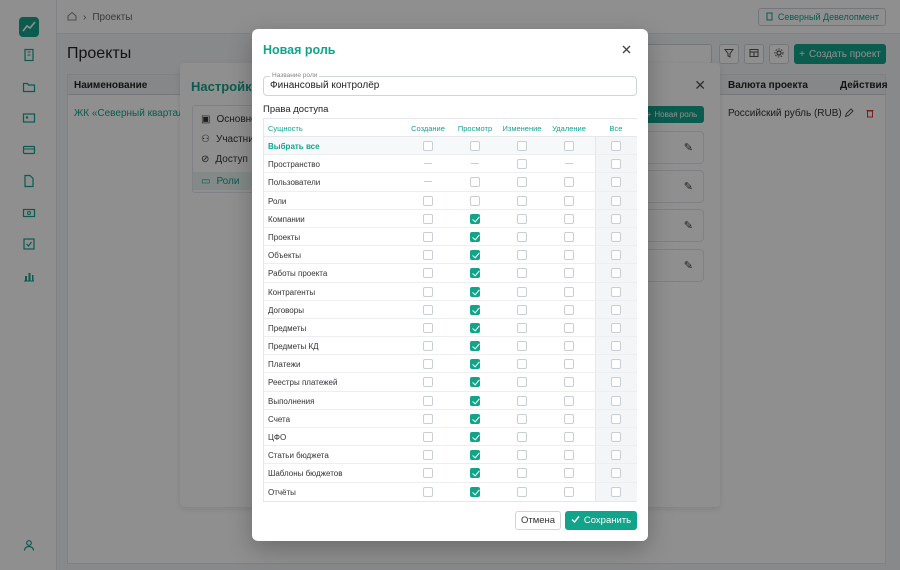  What do you see at coordinates (522, 146) in the screenshot?
I see `select-all-edit-checkbox` at bounding box center [522, 146].